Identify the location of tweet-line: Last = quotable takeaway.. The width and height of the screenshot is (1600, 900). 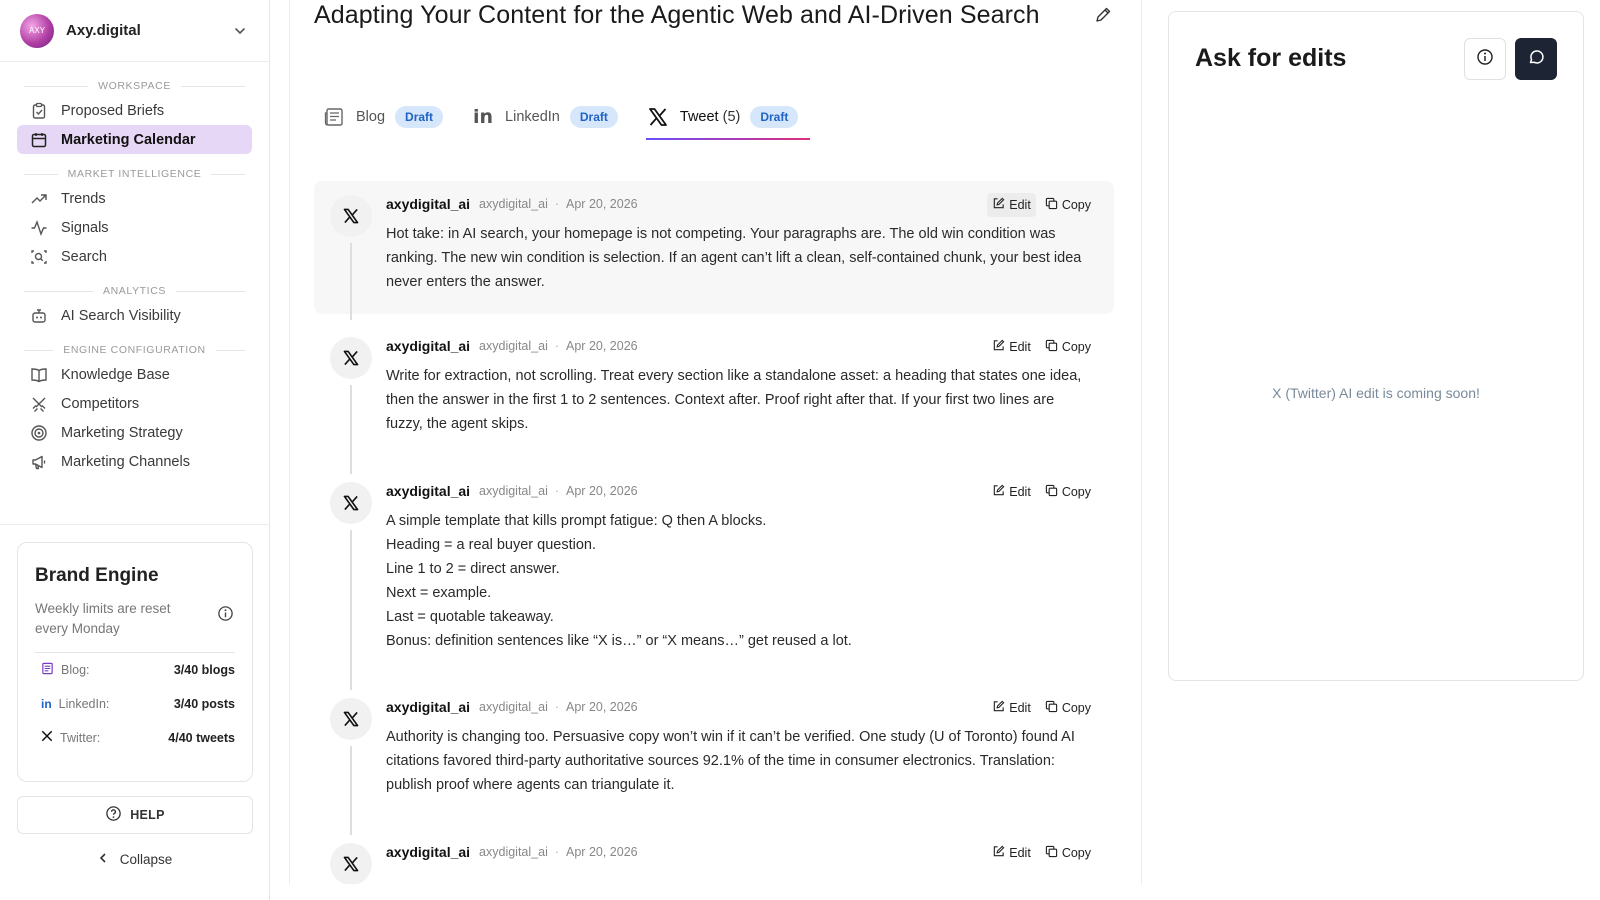
(470, 617).